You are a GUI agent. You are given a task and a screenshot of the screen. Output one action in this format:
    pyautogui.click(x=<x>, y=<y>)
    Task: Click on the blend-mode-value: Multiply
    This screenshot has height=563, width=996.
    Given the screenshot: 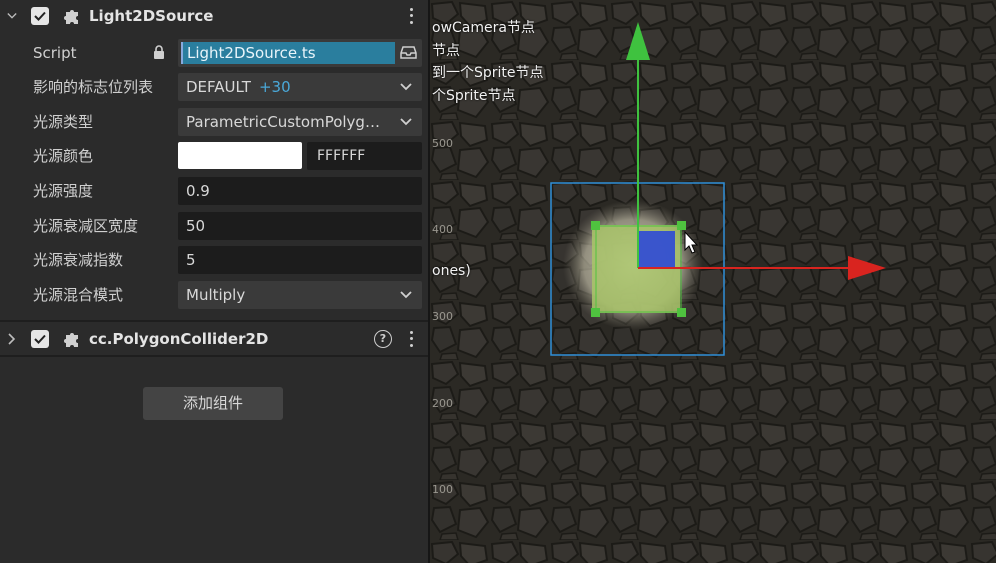 What is the action you would take?
    pyautogui.click(x=216, y=295)
    